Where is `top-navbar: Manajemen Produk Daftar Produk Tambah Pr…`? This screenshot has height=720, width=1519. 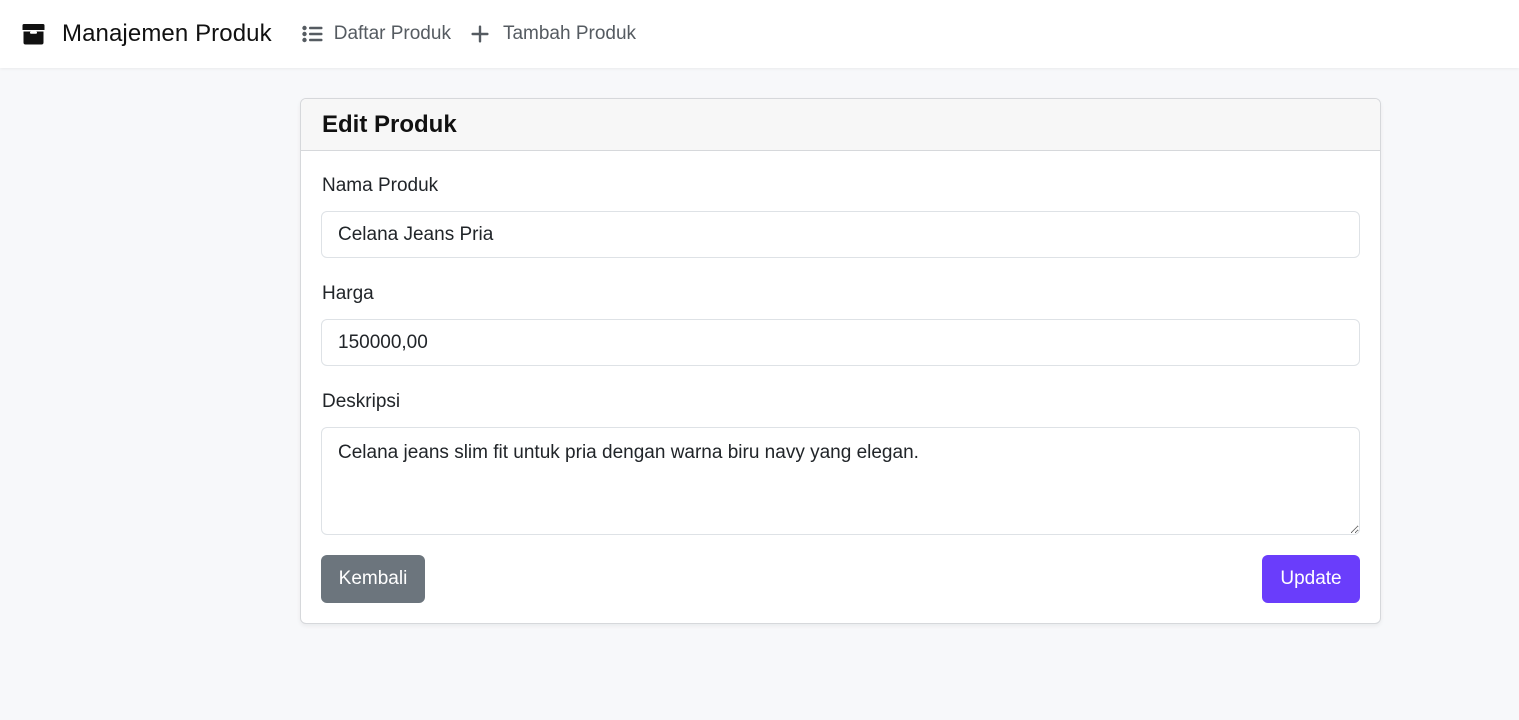 top-navbar: Manajemen Produk Daftar Produk Tambah Pr… is located at coordinates (759, 34).